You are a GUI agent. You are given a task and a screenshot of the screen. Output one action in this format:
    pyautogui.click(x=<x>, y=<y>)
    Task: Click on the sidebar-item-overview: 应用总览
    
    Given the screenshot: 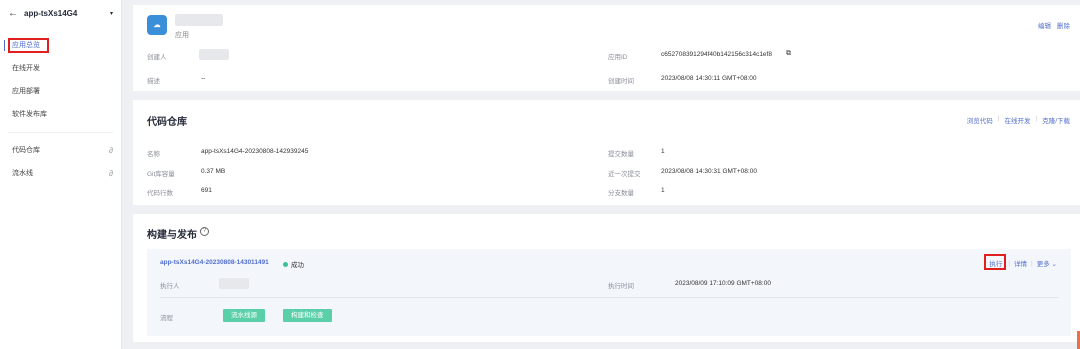 What is the action you would take?
    pyautogui.click(x=60, y=45)
    